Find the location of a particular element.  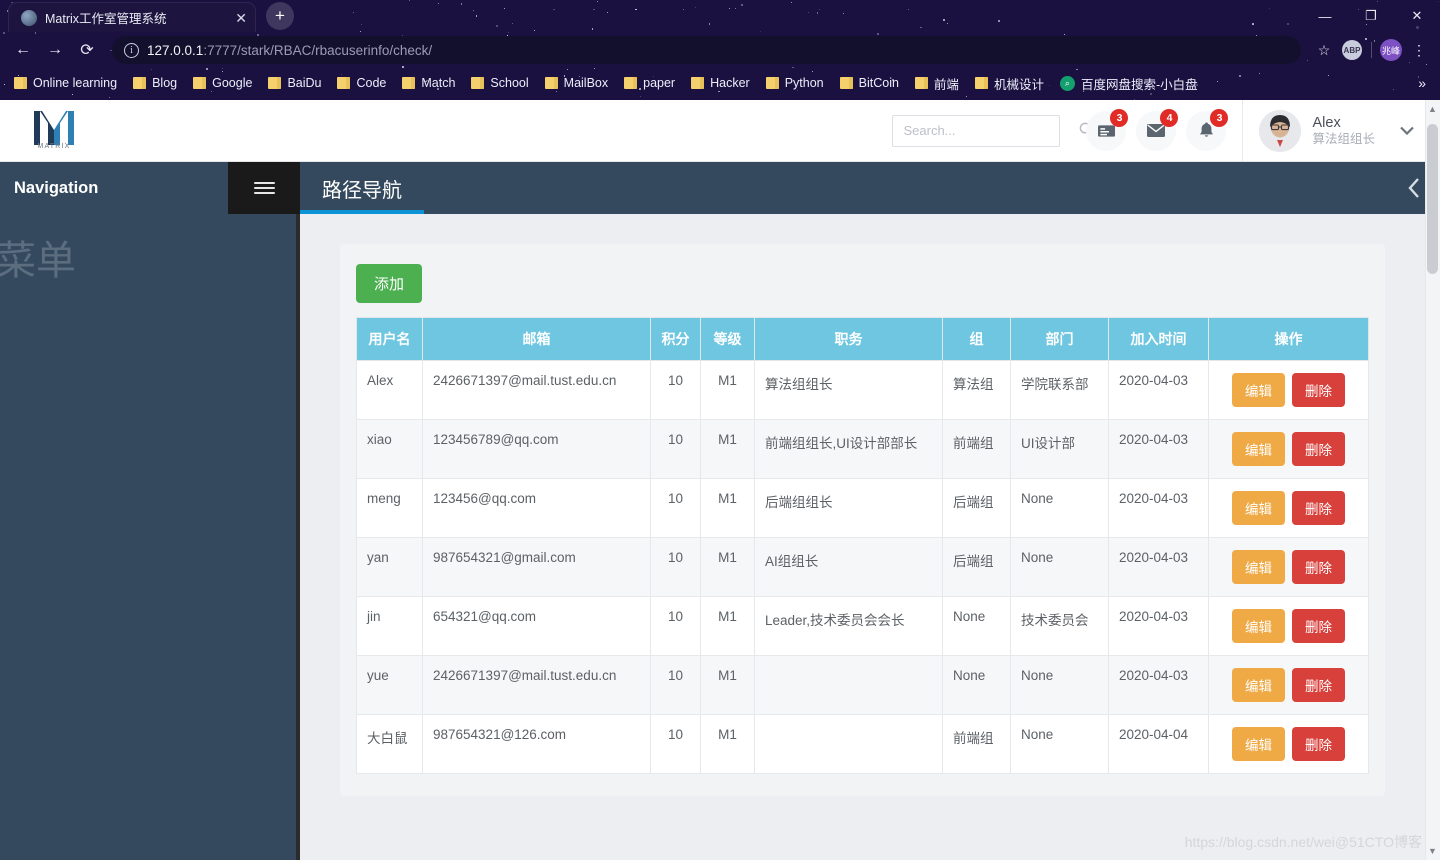

bookmark-6: Match is located at coordinates (428, 83).